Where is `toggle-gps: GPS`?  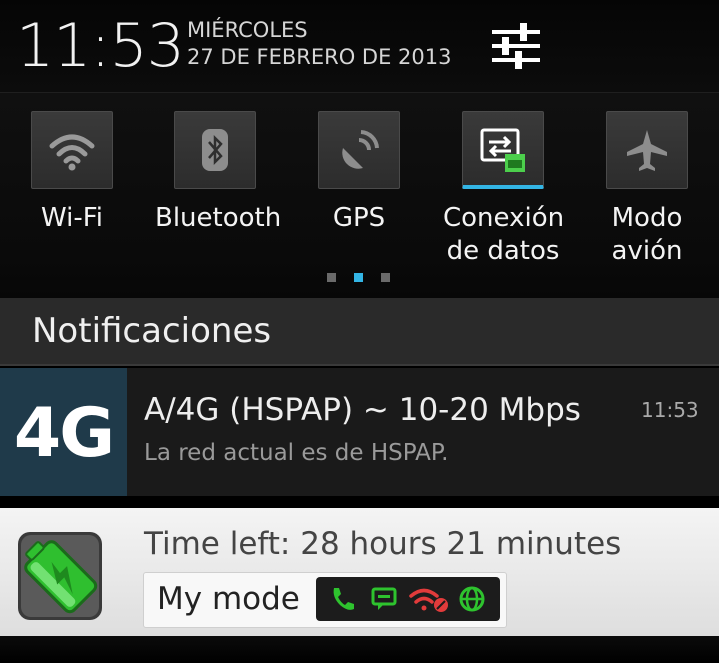
toggle-gps: GPS is located at coordinates (359, 173).